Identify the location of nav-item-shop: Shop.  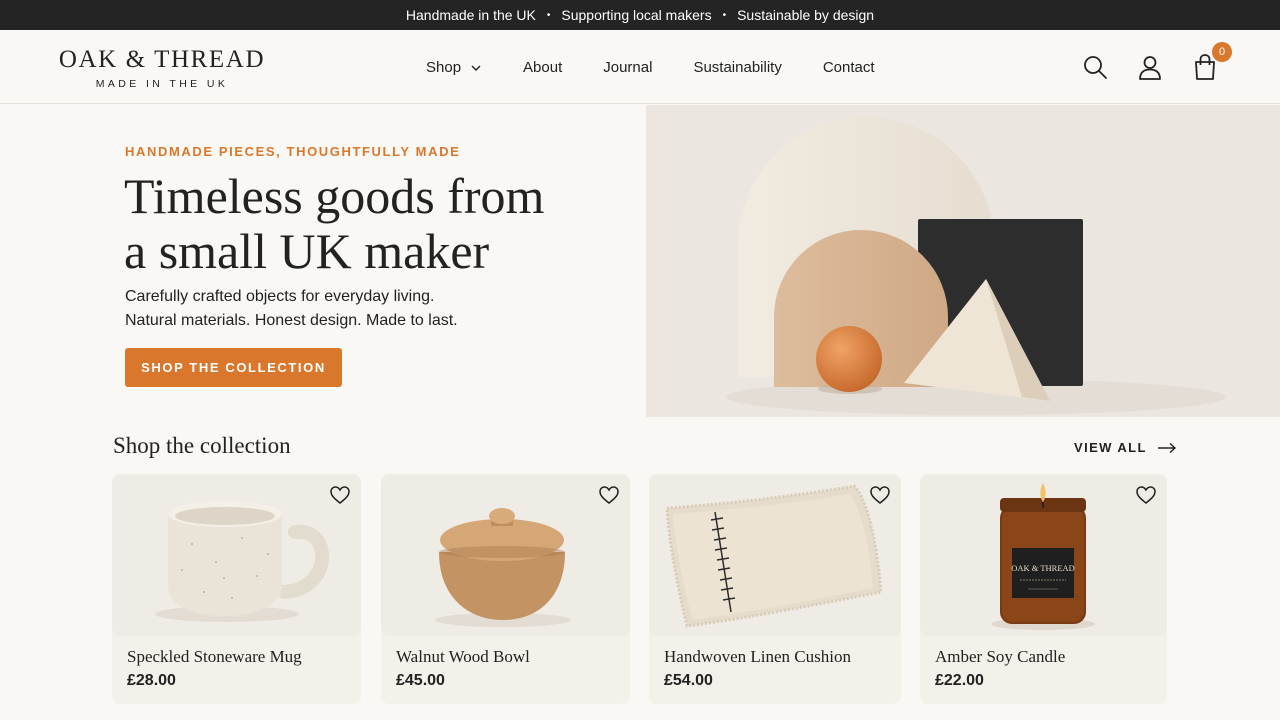
(454, 67).